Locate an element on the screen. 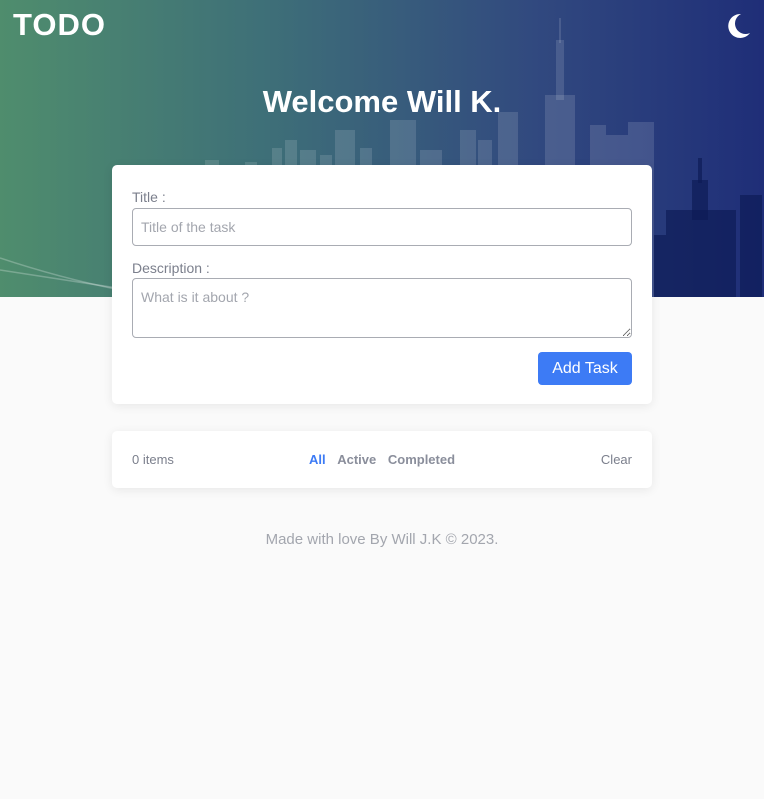 Image resolution: width=764 pixels, height=799 pixels. footer-credit: Made with love By Will J.K © 2023. is located at coordinates (382, 539).